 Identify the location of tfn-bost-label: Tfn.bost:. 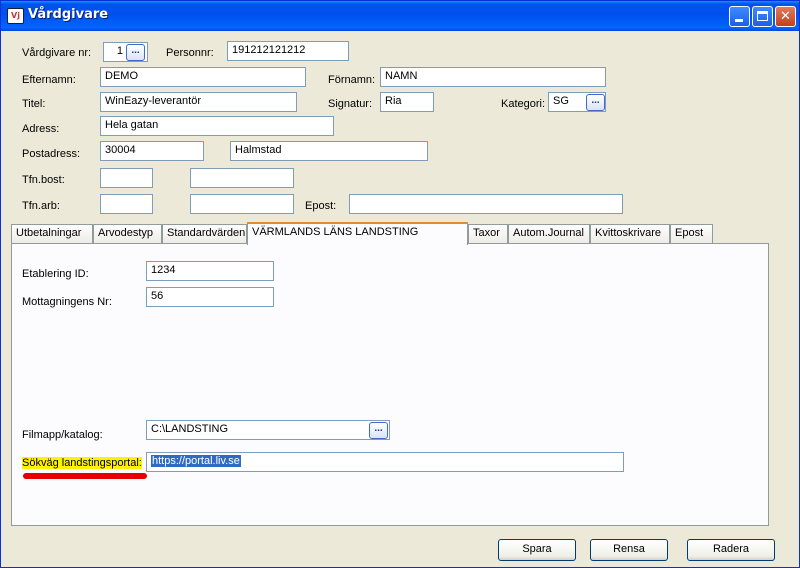
(43, 180).